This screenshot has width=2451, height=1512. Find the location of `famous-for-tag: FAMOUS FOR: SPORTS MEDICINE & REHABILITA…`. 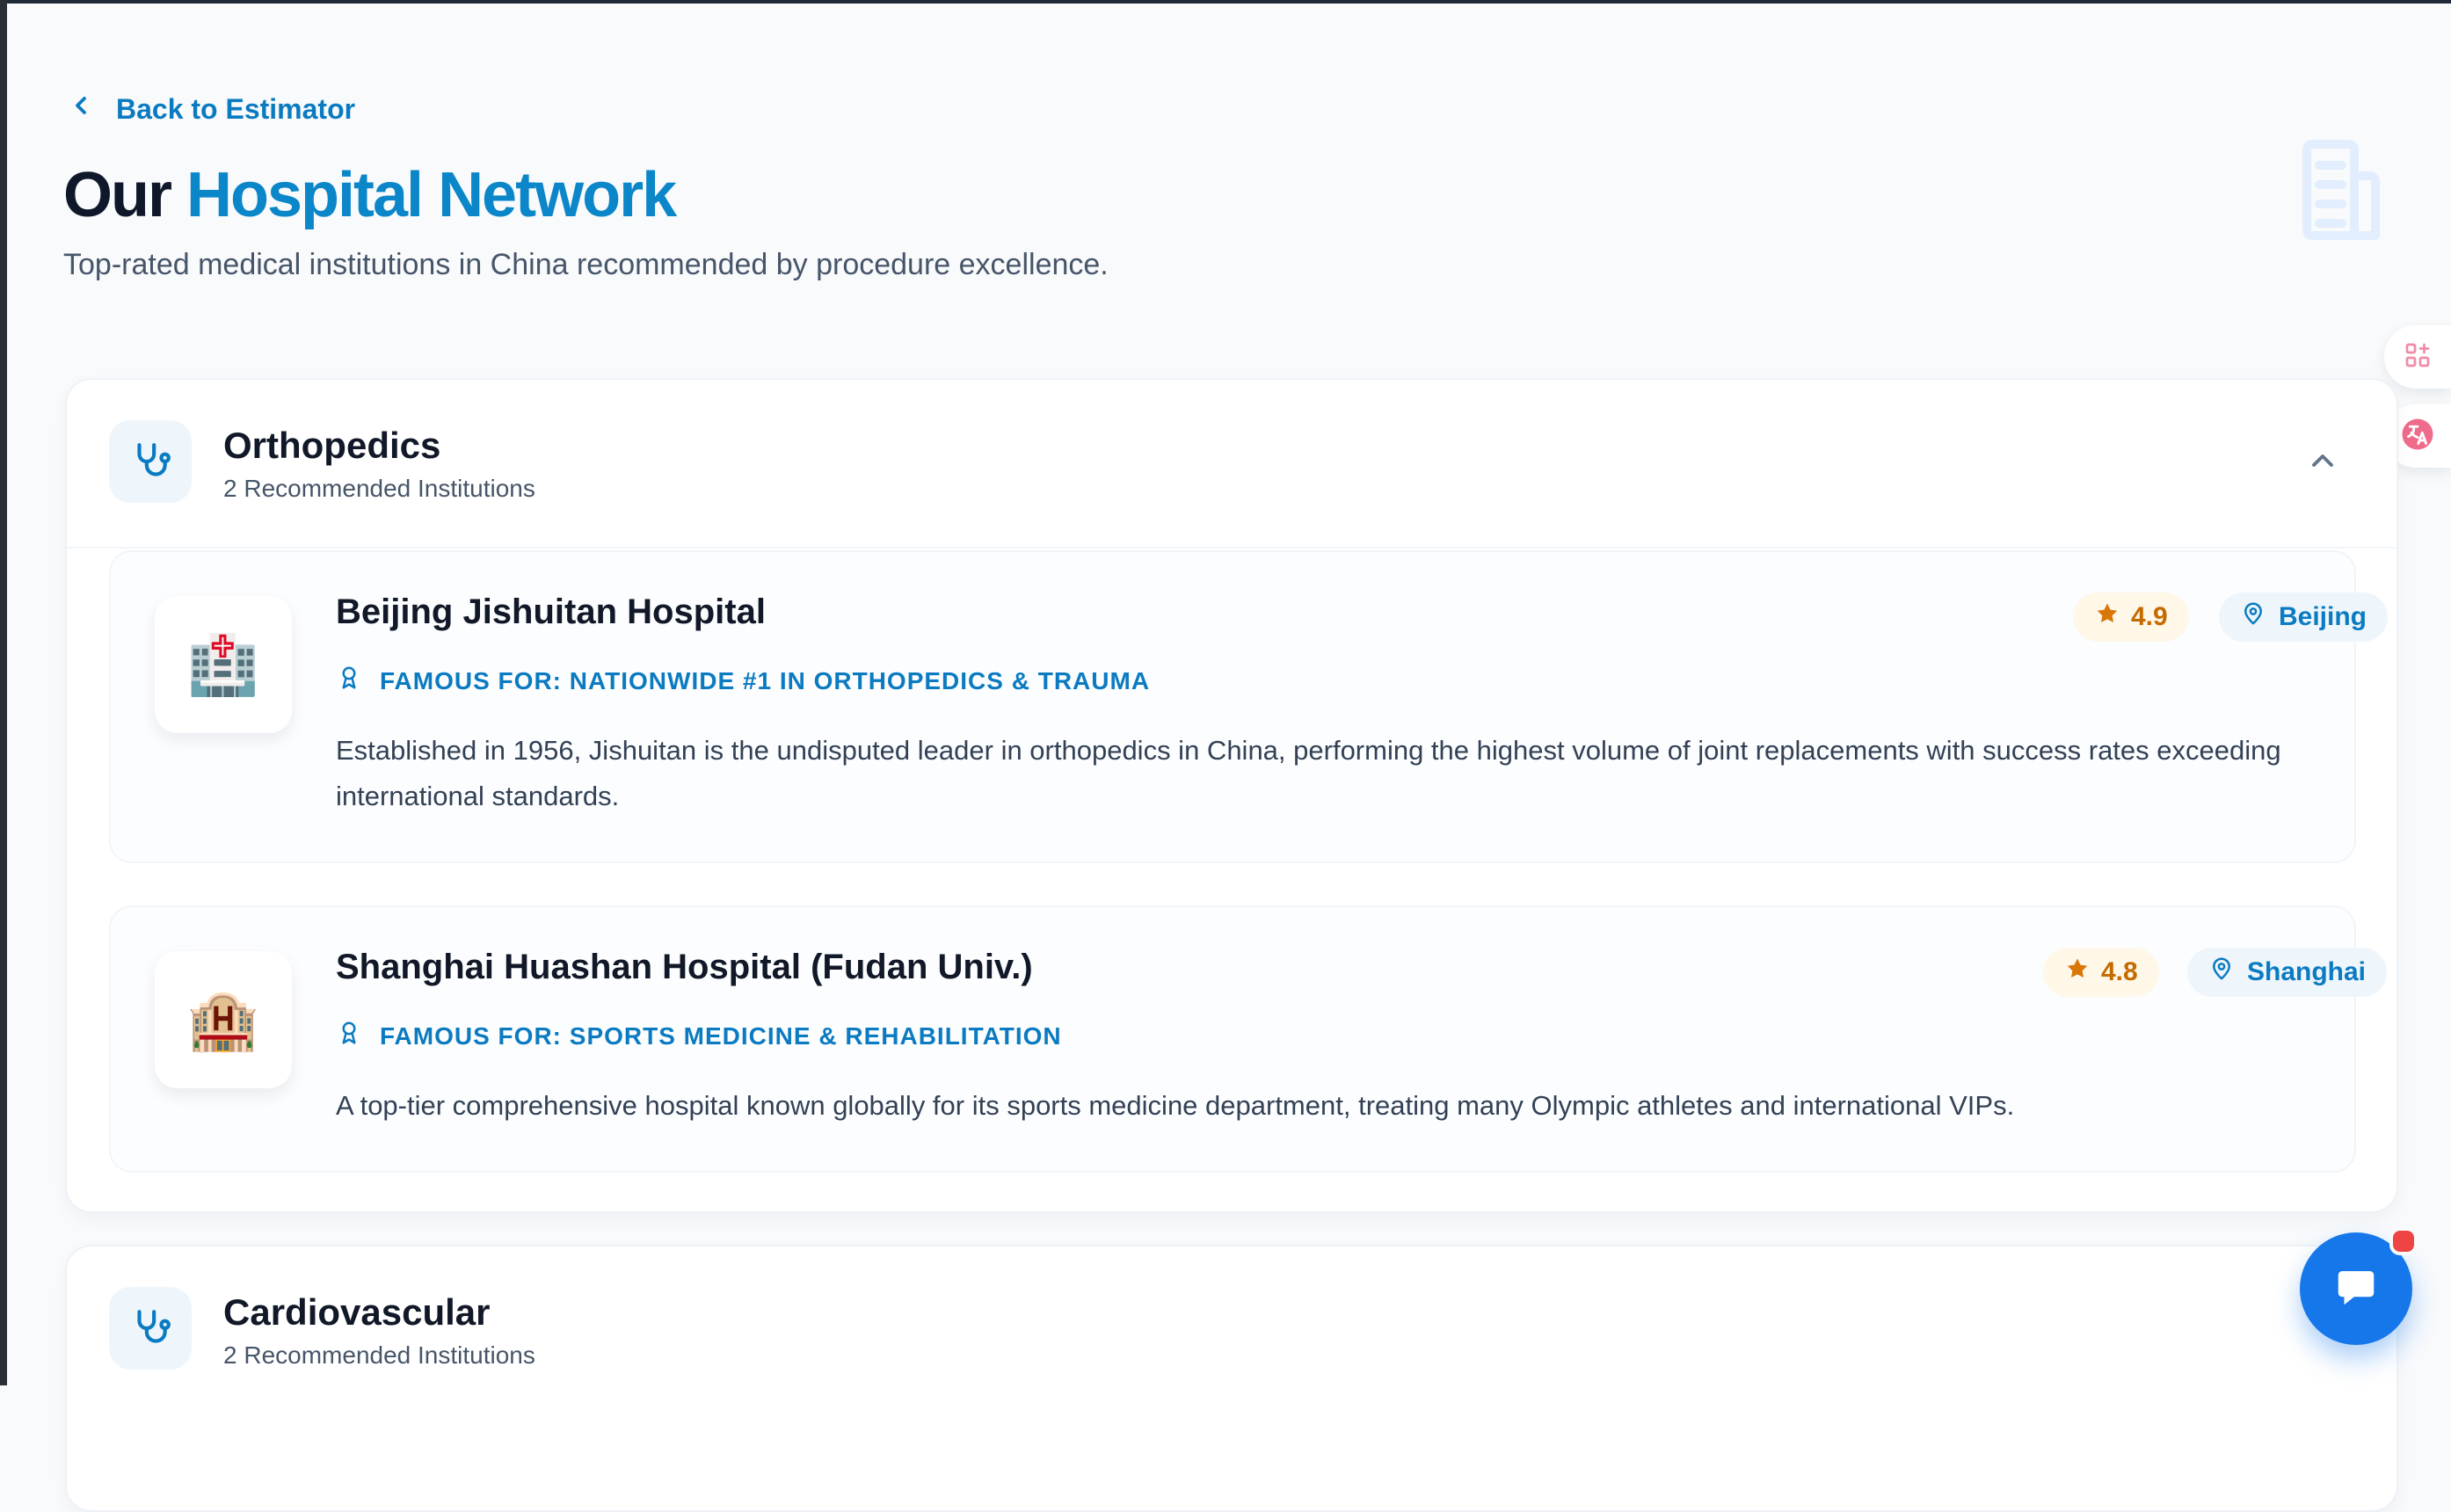

famous-for-tag: FAMOUS FOR: SPORTS MEDICINE & REHABILITA… is located at coordinates (699, 1036).